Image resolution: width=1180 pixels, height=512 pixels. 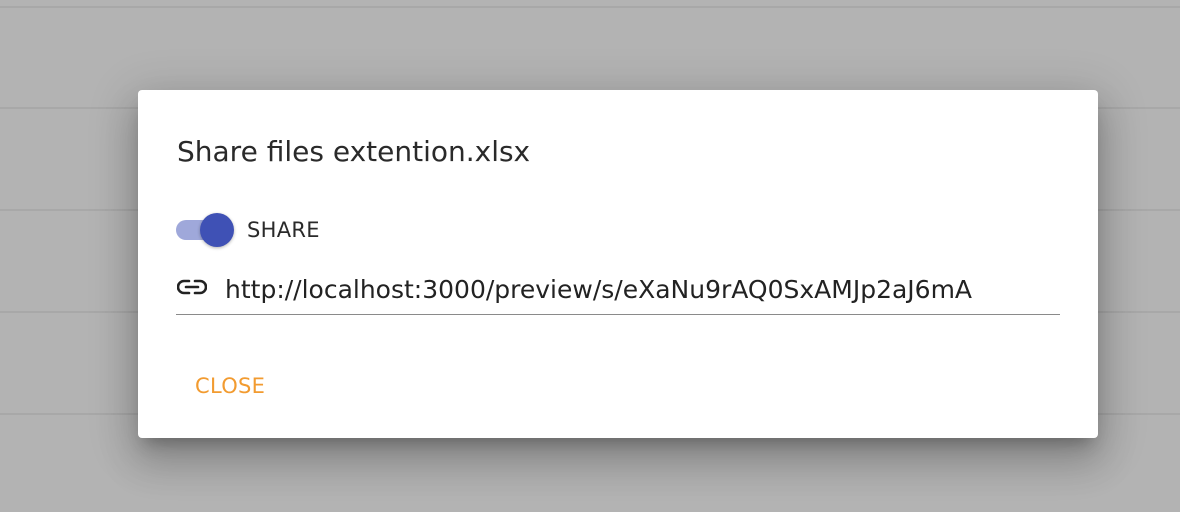 I want to click on share-link-input, so click(x=642, y=289).